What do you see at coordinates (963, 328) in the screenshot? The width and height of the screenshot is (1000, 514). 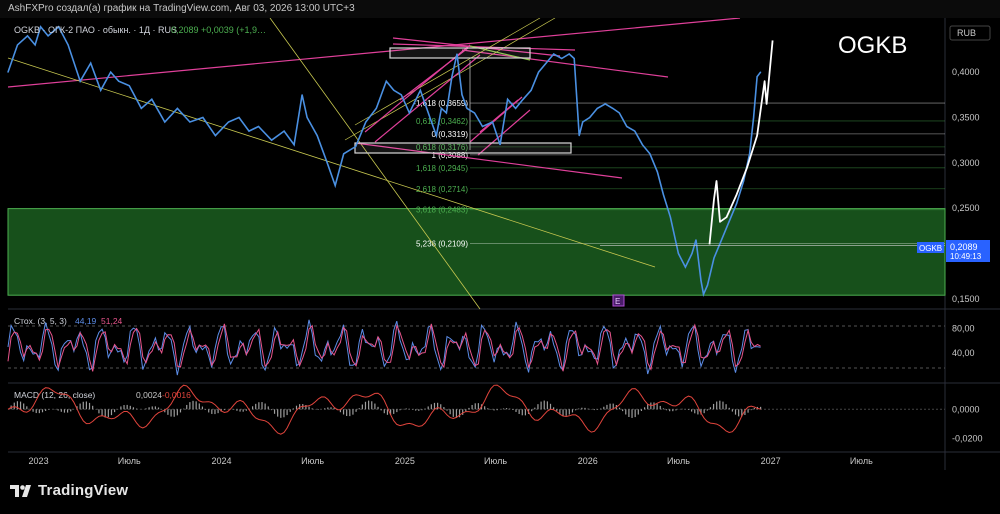 I see `stoch-axis-tick: 80,00` at bounding box center [963, 328].